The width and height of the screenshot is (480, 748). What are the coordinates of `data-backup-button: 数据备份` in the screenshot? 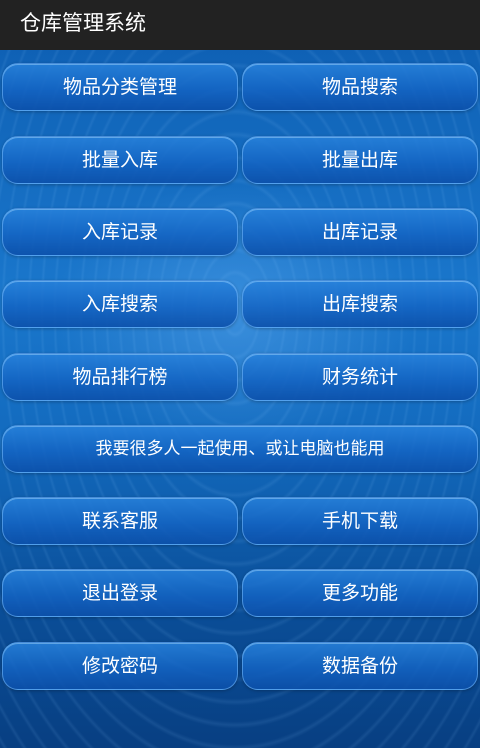 It's located at (360, 666).